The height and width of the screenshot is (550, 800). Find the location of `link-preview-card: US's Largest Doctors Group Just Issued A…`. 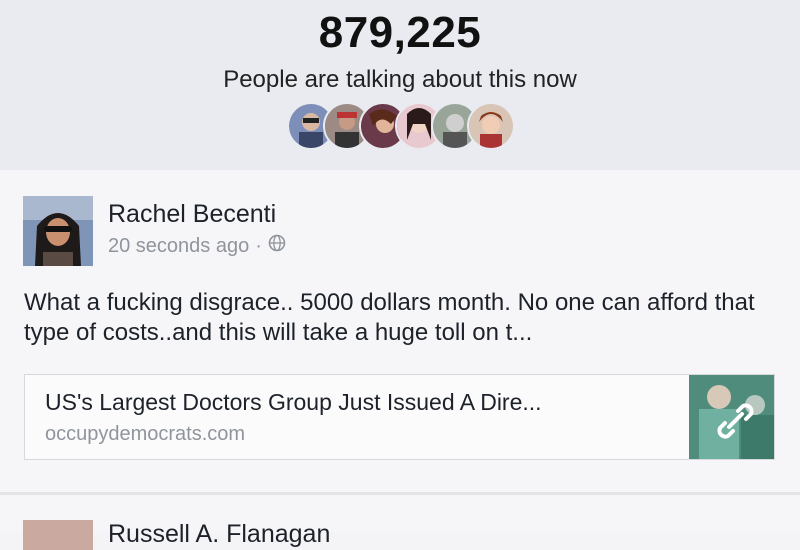

link-preview-card: US's Largest Doctors Group Just Issued A… is located at coordinates (399, 417).